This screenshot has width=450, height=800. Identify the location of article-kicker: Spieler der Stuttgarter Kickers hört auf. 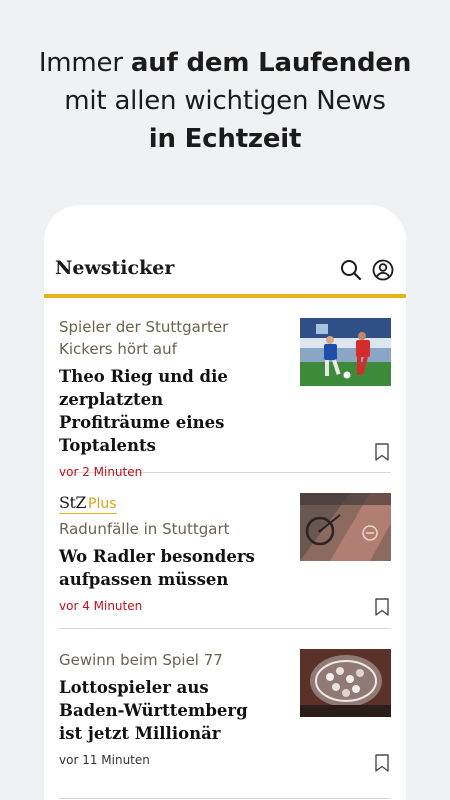
(144, 338).